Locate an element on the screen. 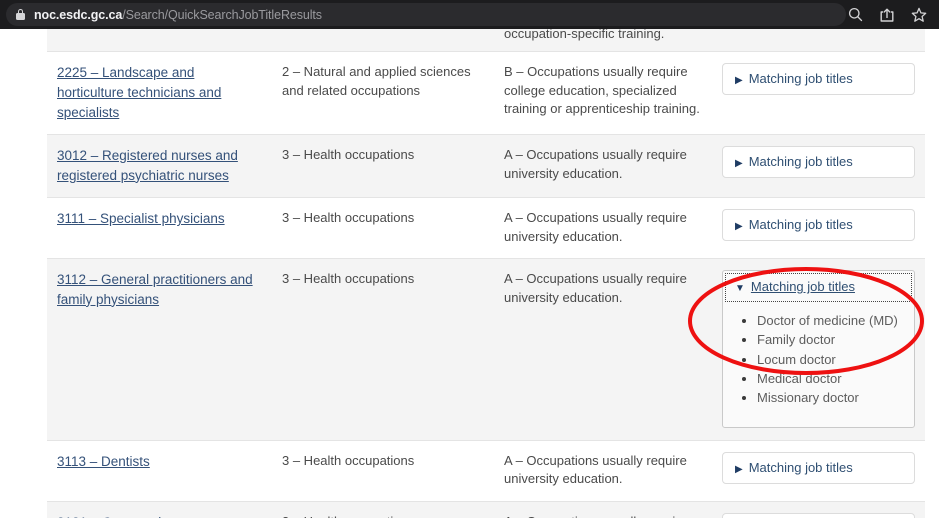 Image resolution: width=939 pixels, height=518 pixels. noc-occupation-link: 3111 – Specialist physicians is located at coordinates (141, 218).